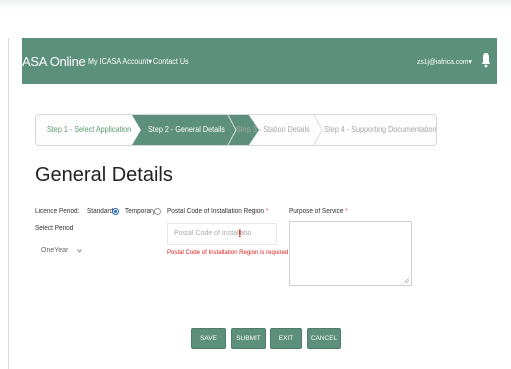  What do you see at coordinates (222, 234) in the screenshot?
I see `postal-code-input: Postal Code of Installatio !` at bounding box center [222, 234].